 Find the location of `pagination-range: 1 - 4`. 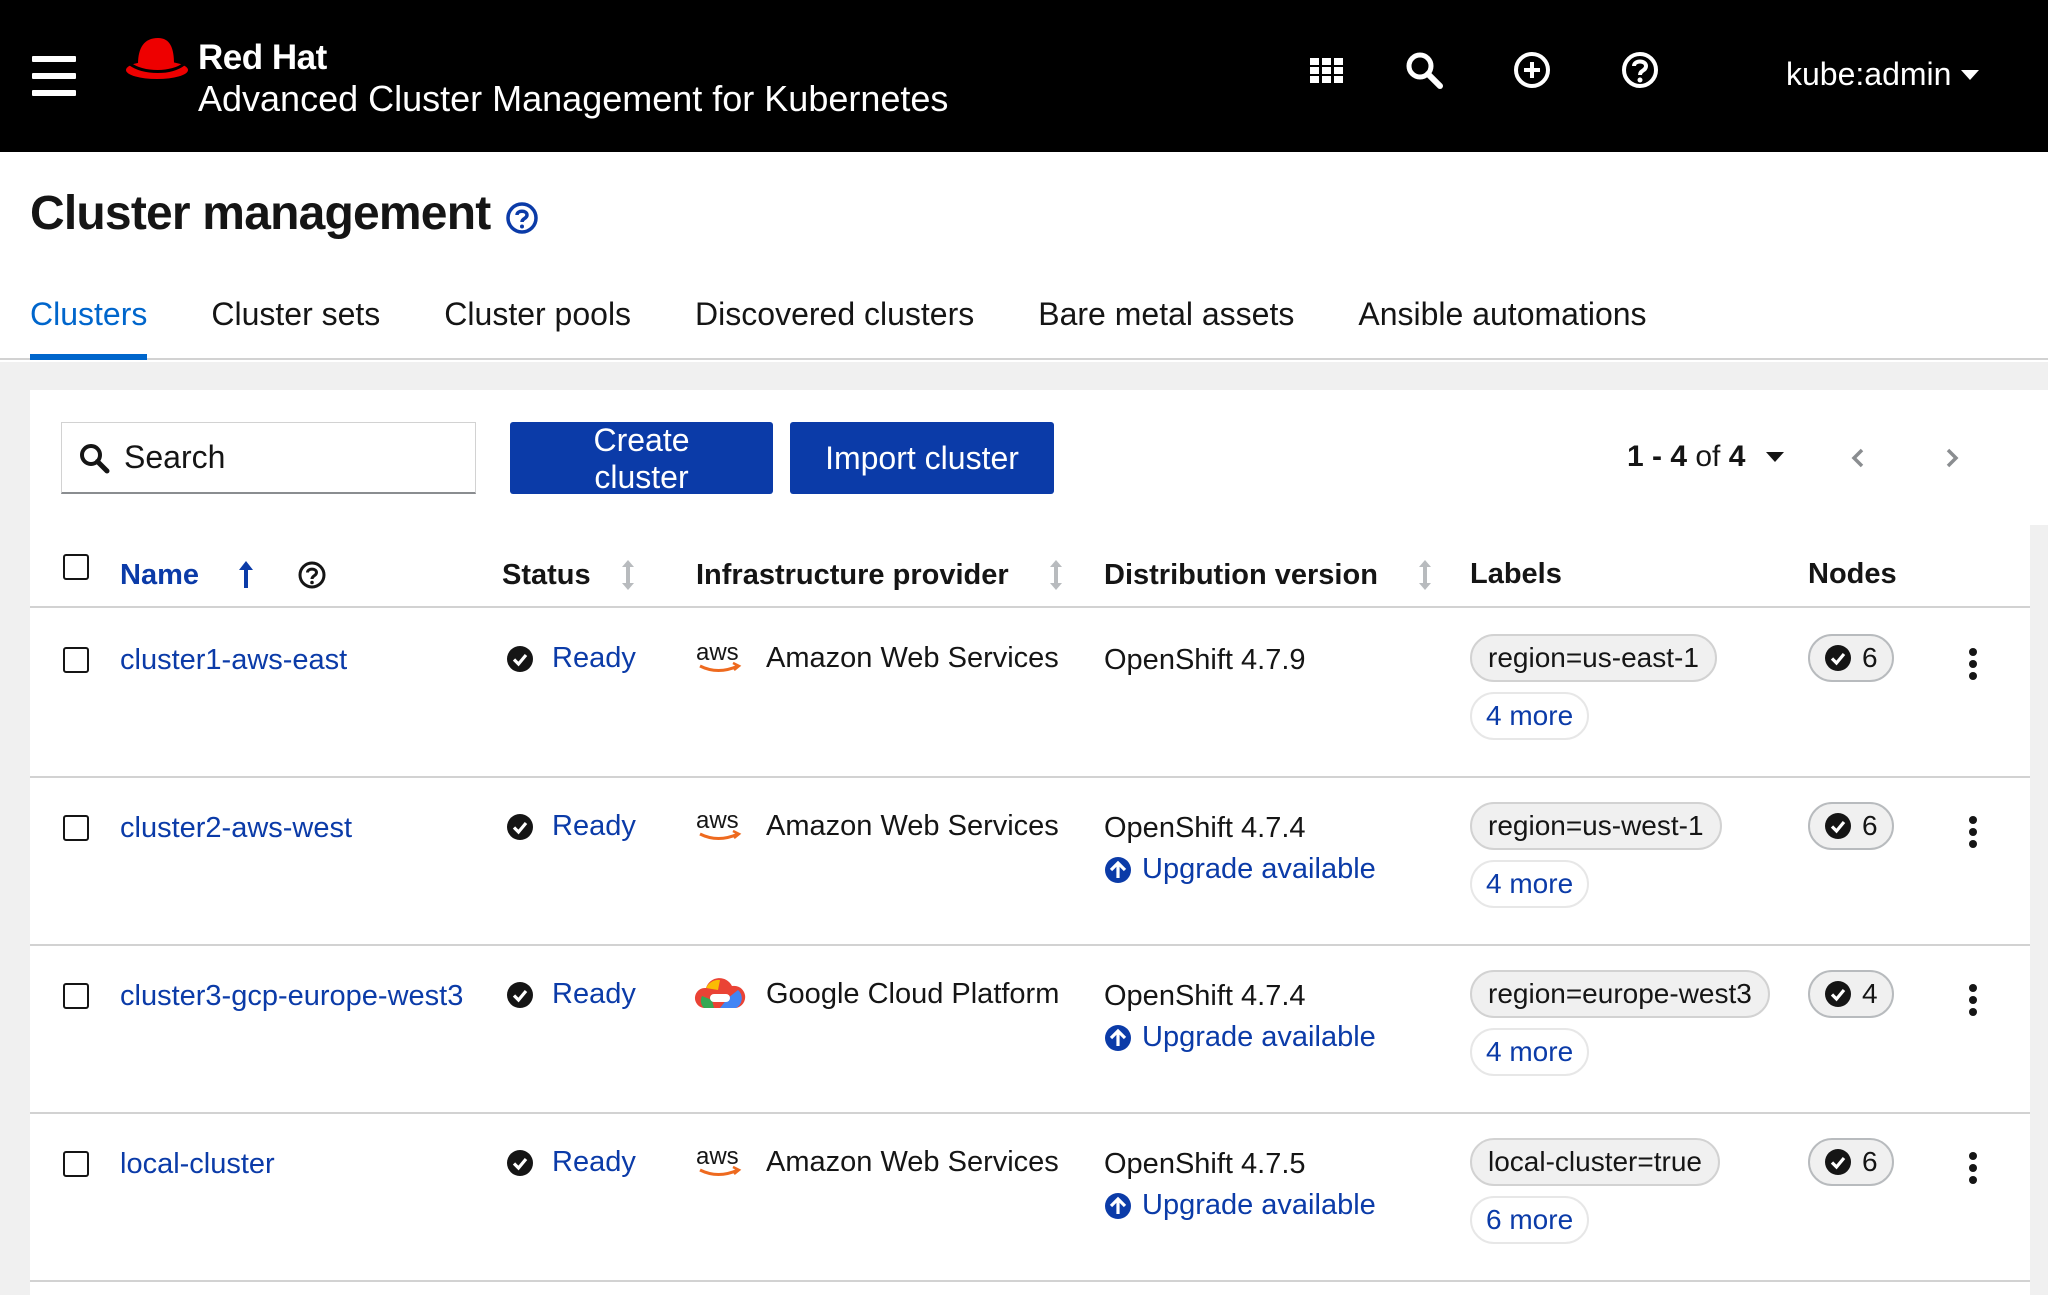

pagination-range: 1 - 4 is located at coordinates (1657, 456).